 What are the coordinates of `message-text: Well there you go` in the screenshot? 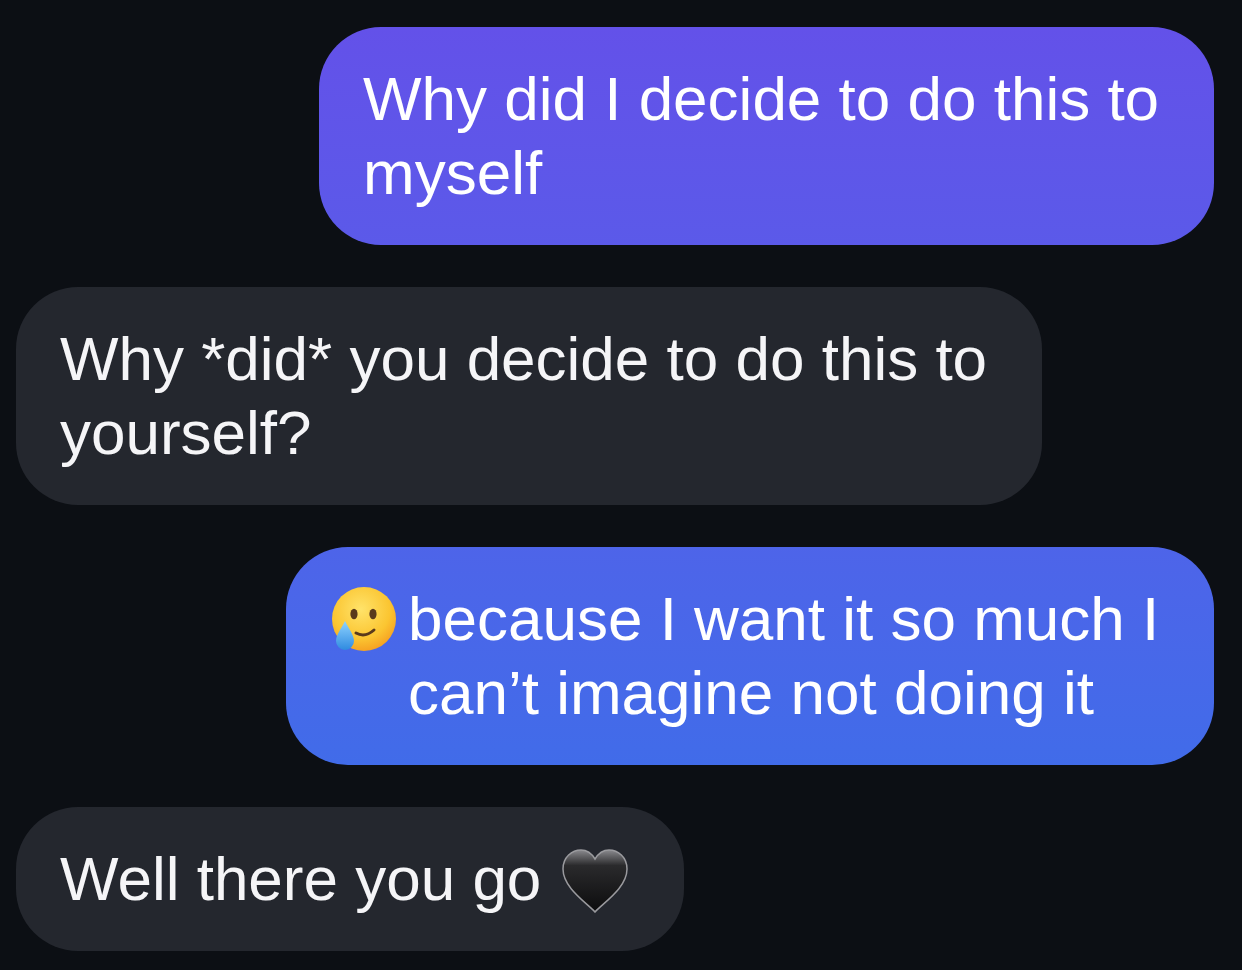 It's located at (301, 878).